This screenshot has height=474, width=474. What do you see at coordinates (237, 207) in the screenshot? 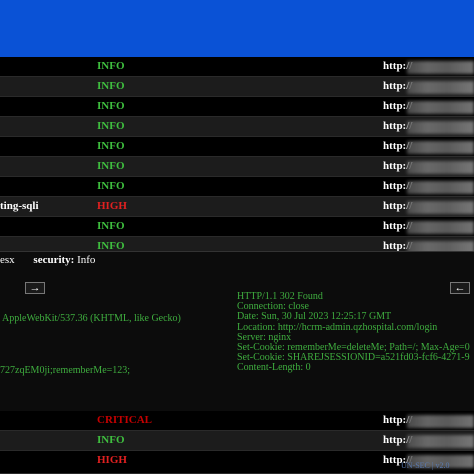
I see `table-row: ting-sqli HIGH http://` at bounding box center [237, 207].